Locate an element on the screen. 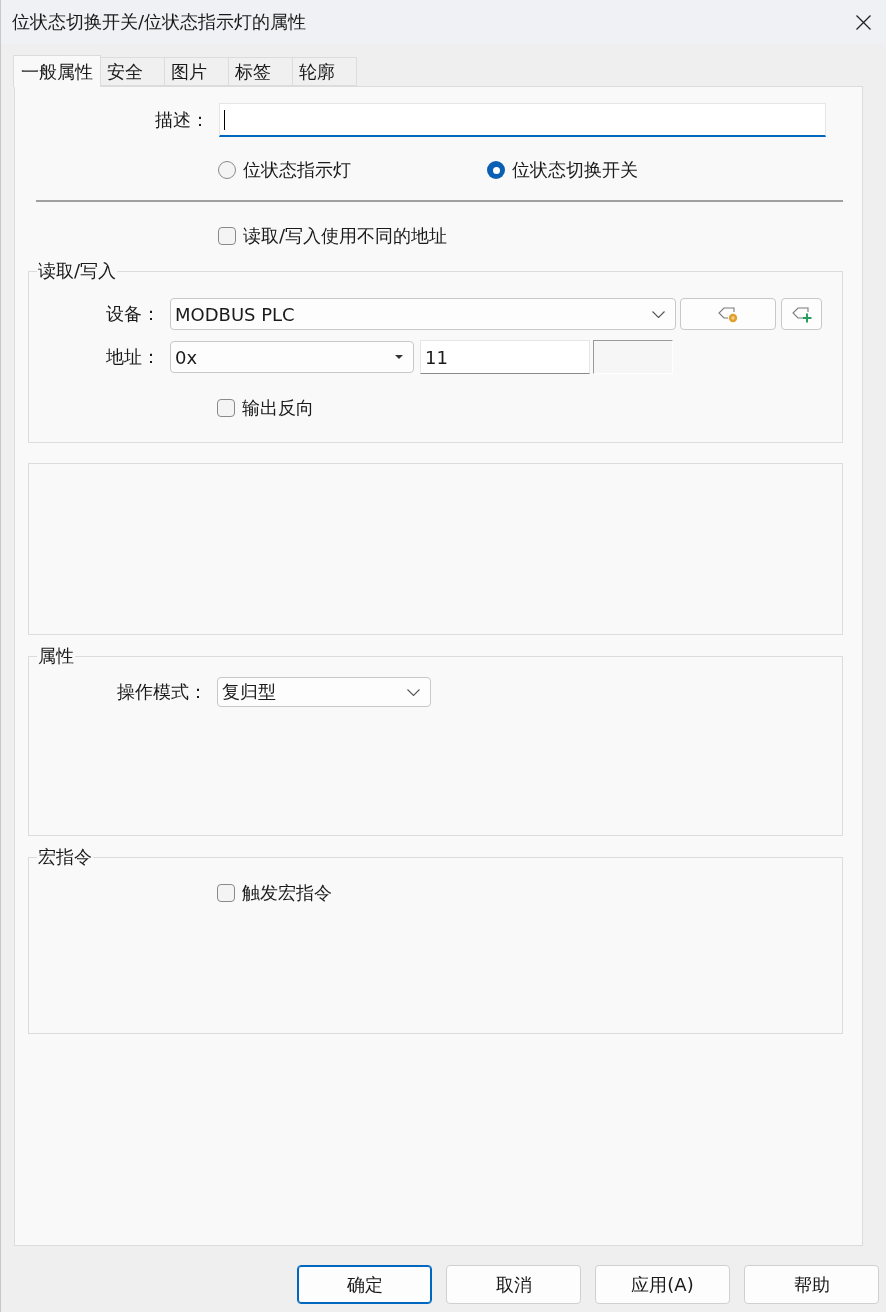  tab: 图片 is located at coordinates (197, 71).